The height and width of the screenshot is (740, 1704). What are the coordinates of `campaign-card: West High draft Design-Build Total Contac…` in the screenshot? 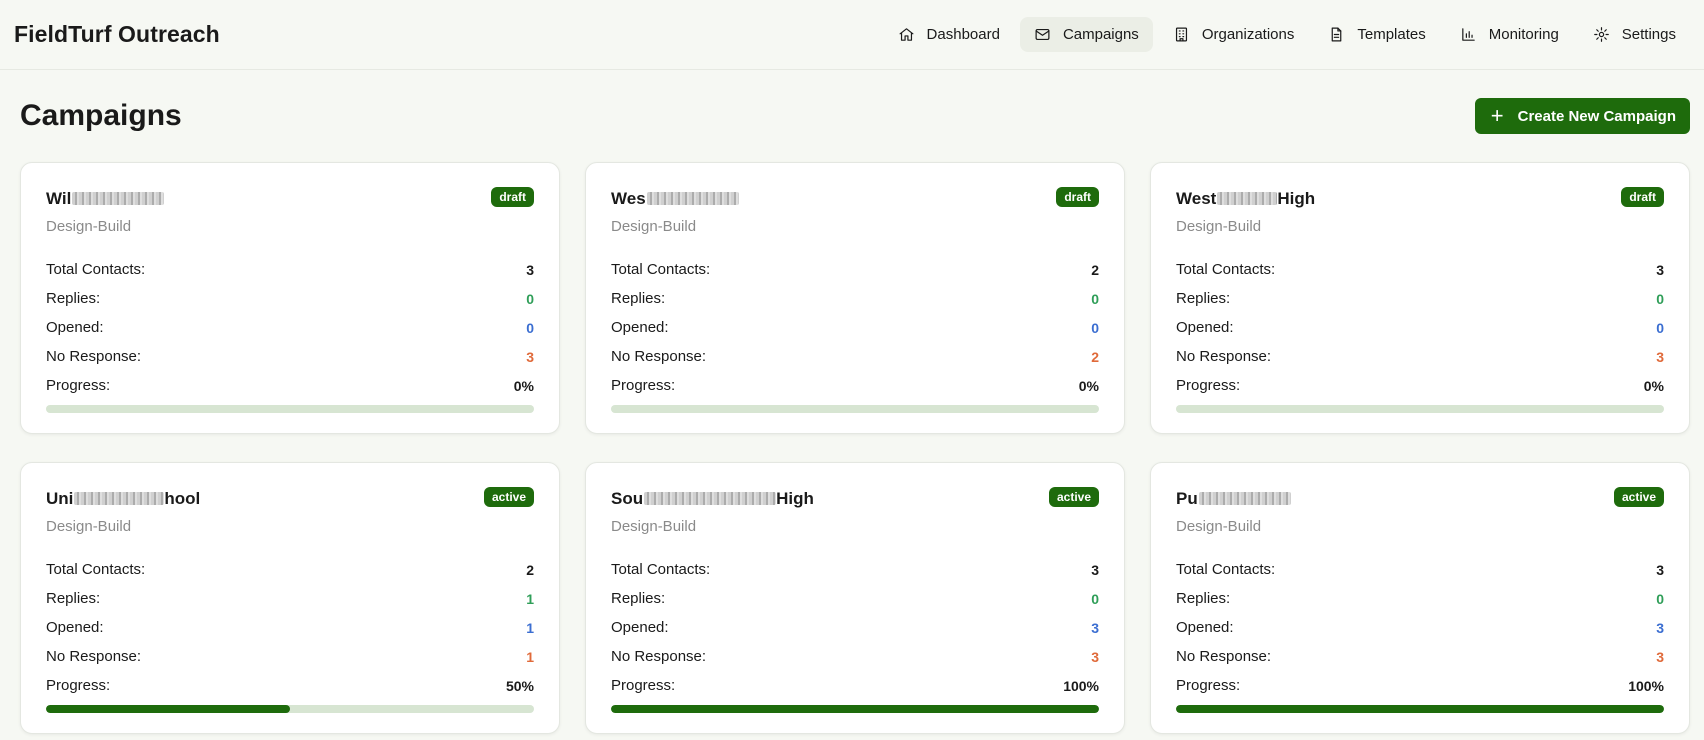 It's located at (1420, 298).